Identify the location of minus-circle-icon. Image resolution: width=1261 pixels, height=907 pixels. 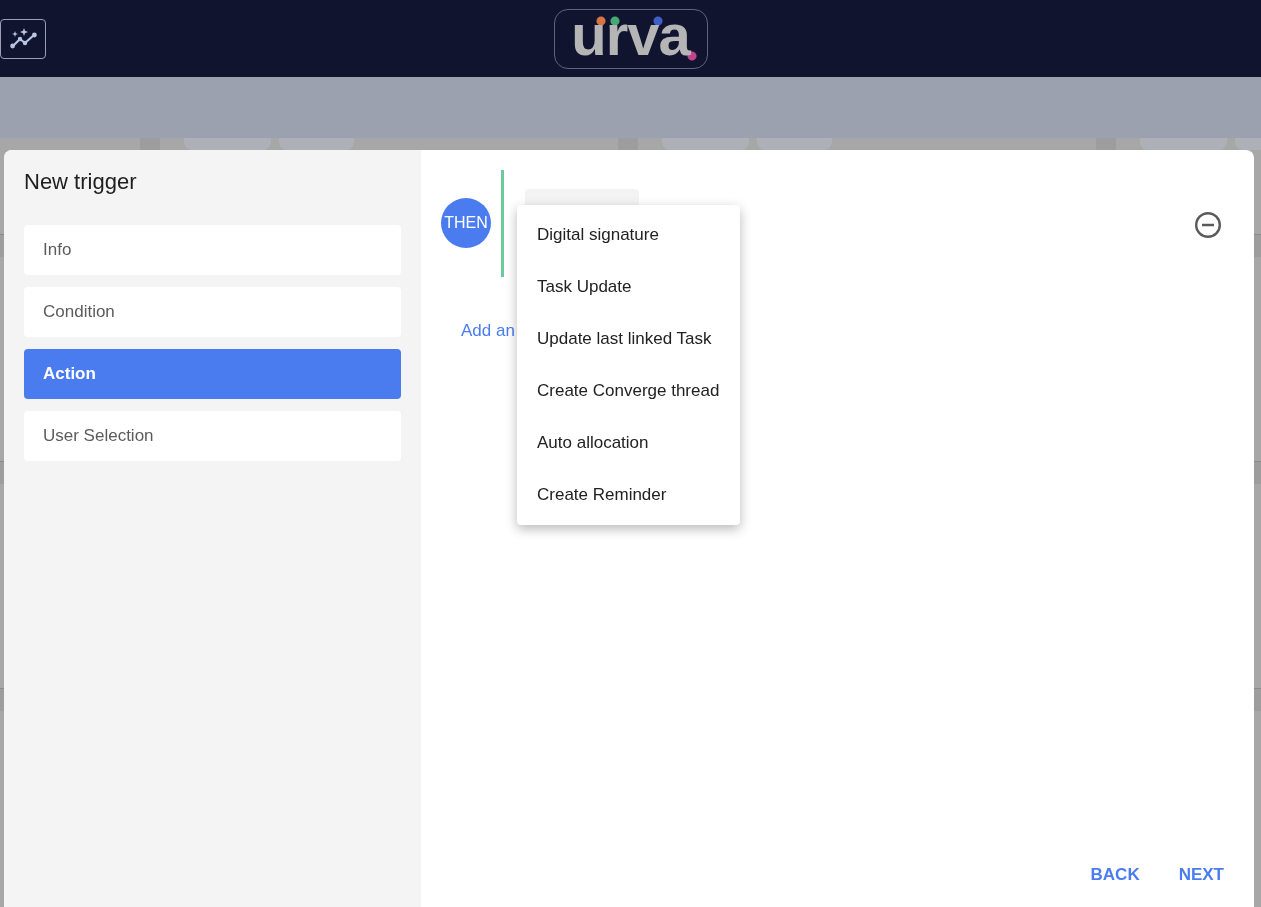
(1208, 225).